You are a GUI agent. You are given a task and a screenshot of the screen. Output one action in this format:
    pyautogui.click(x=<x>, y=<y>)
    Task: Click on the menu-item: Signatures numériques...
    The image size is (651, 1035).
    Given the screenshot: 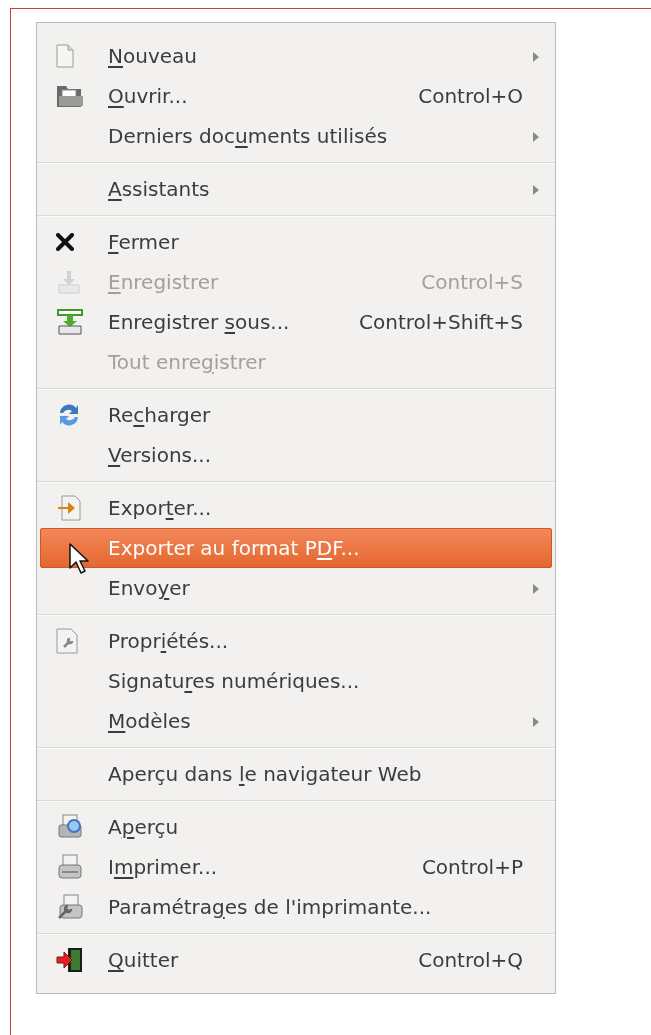 What is the action you would take?
    pyautogui.click(x=296, y=681)
    